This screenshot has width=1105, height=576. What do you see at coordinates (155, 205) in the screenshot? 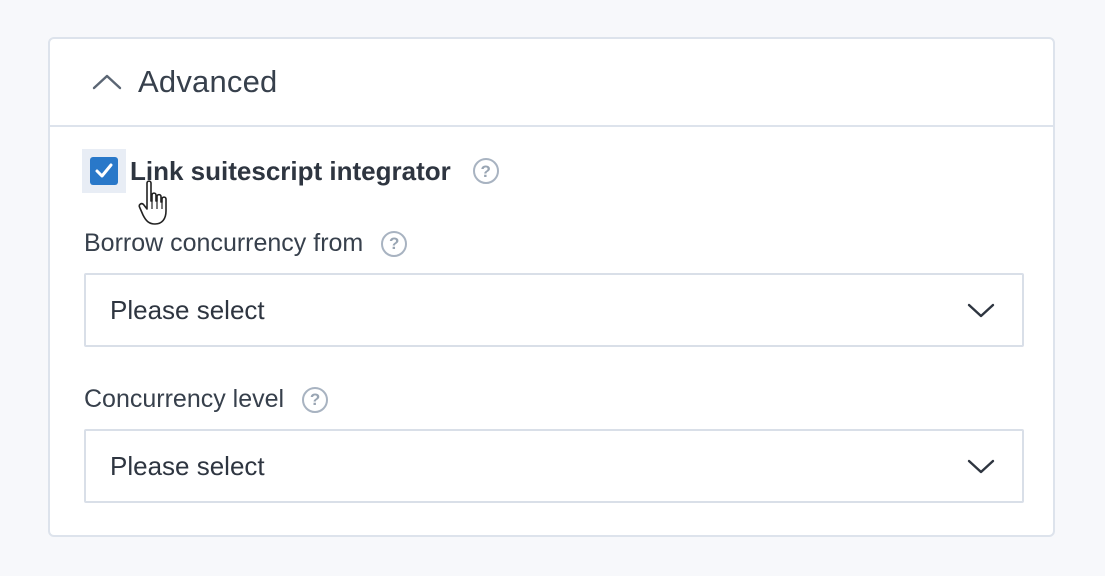
I see `hand-cursor-icon` at bounding box center [155, 205].